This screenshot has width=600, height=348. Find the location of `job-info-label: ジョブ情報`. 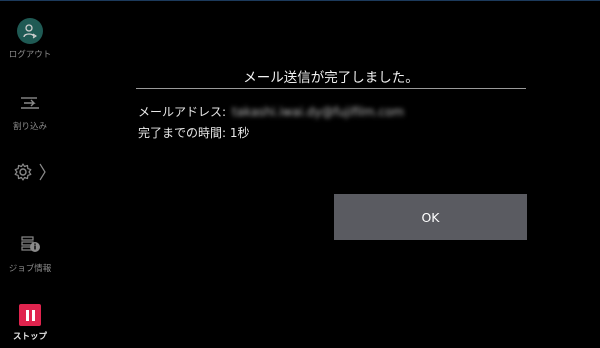

job-info-label: ジョブ情報 is located at coordinates (30, 269).